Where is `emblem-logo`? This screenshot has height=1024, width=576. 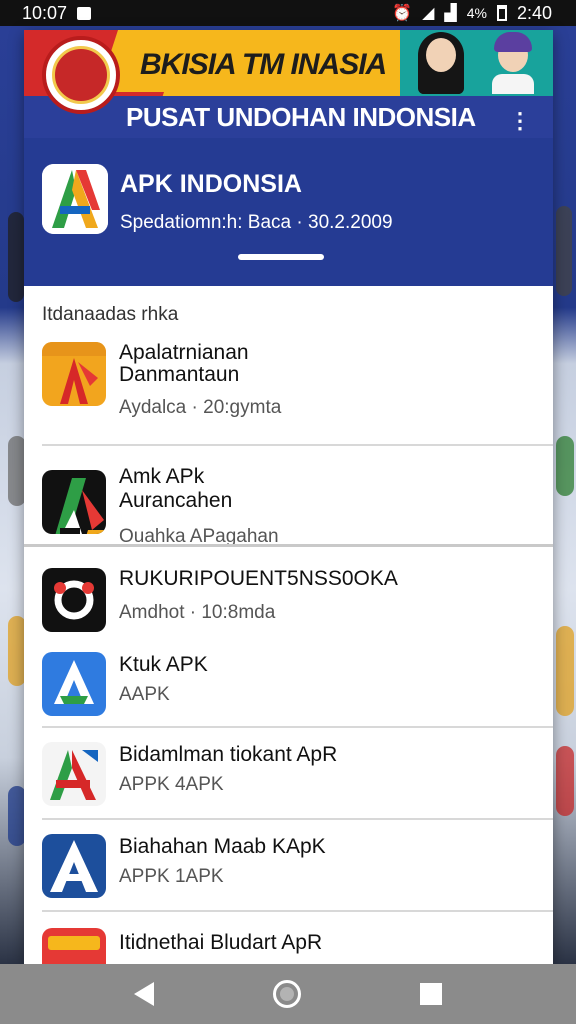
emblem-logo is located at coordinates (81, 75).